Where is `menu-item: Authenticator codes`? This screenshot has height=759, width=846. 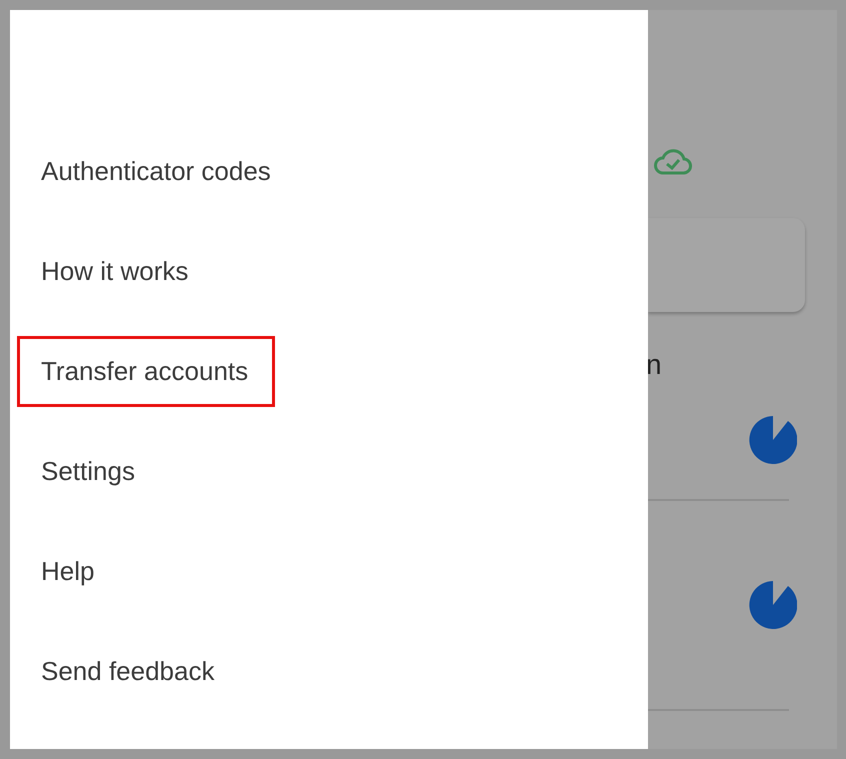 menu-item: Authenticator codes is located at coordinates (157, 171).